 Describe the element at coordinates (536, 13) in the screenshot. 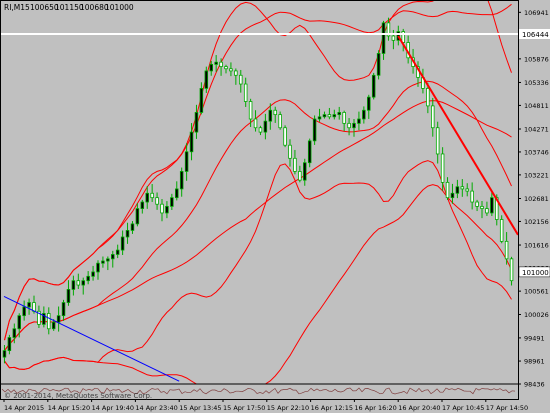

I see `y-axis-tick-label: 106941` at that location.